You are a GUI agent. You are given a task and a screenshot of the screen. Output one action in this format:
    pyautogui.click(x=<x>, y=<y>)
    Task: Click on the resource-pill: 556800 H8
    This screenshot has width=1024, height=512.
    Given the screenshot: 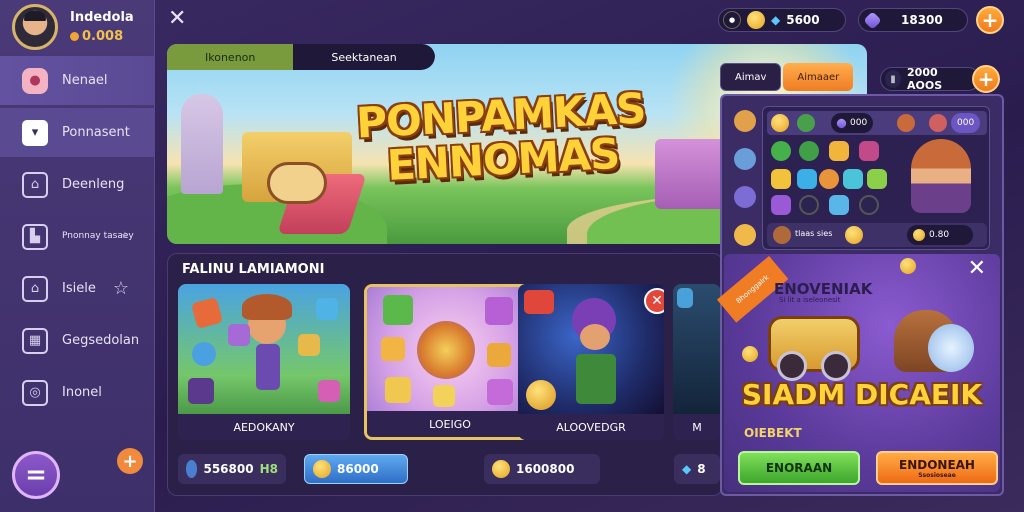 What is the action you would take?
    pyautogui.click(x=232, y=469)
    